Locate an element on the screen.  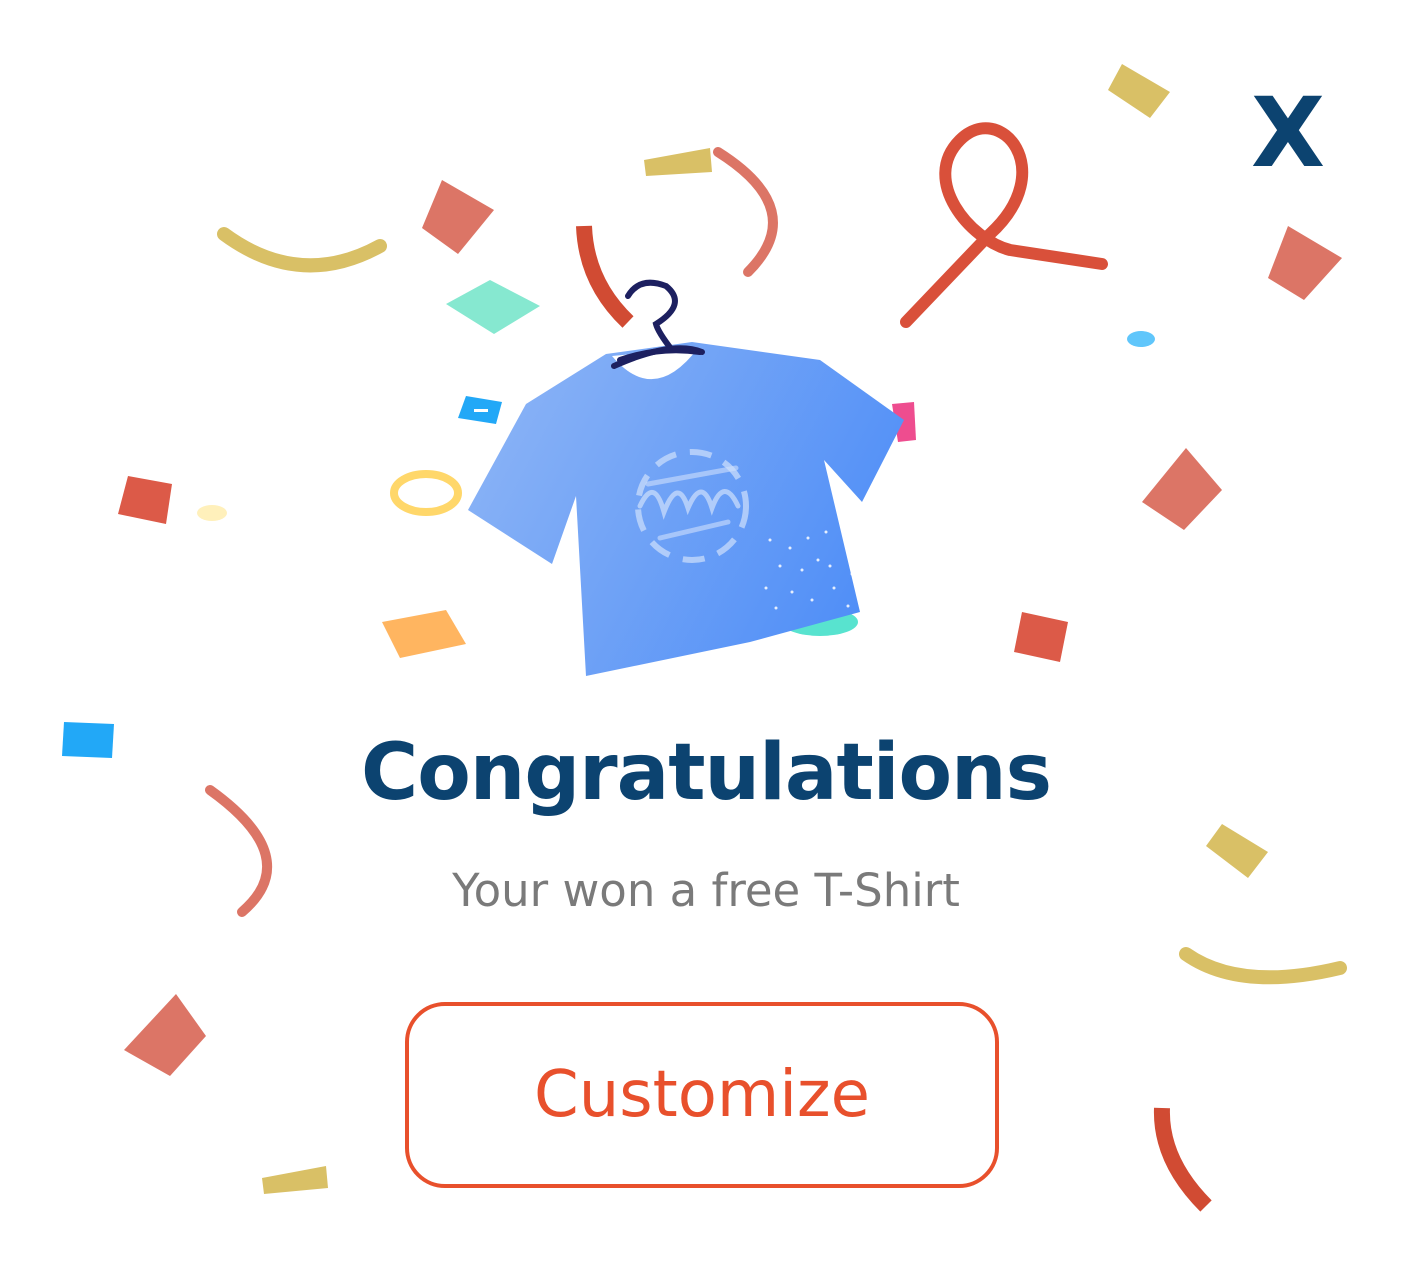
customize-button-label: Customize is located at coordinates (702, 1095).